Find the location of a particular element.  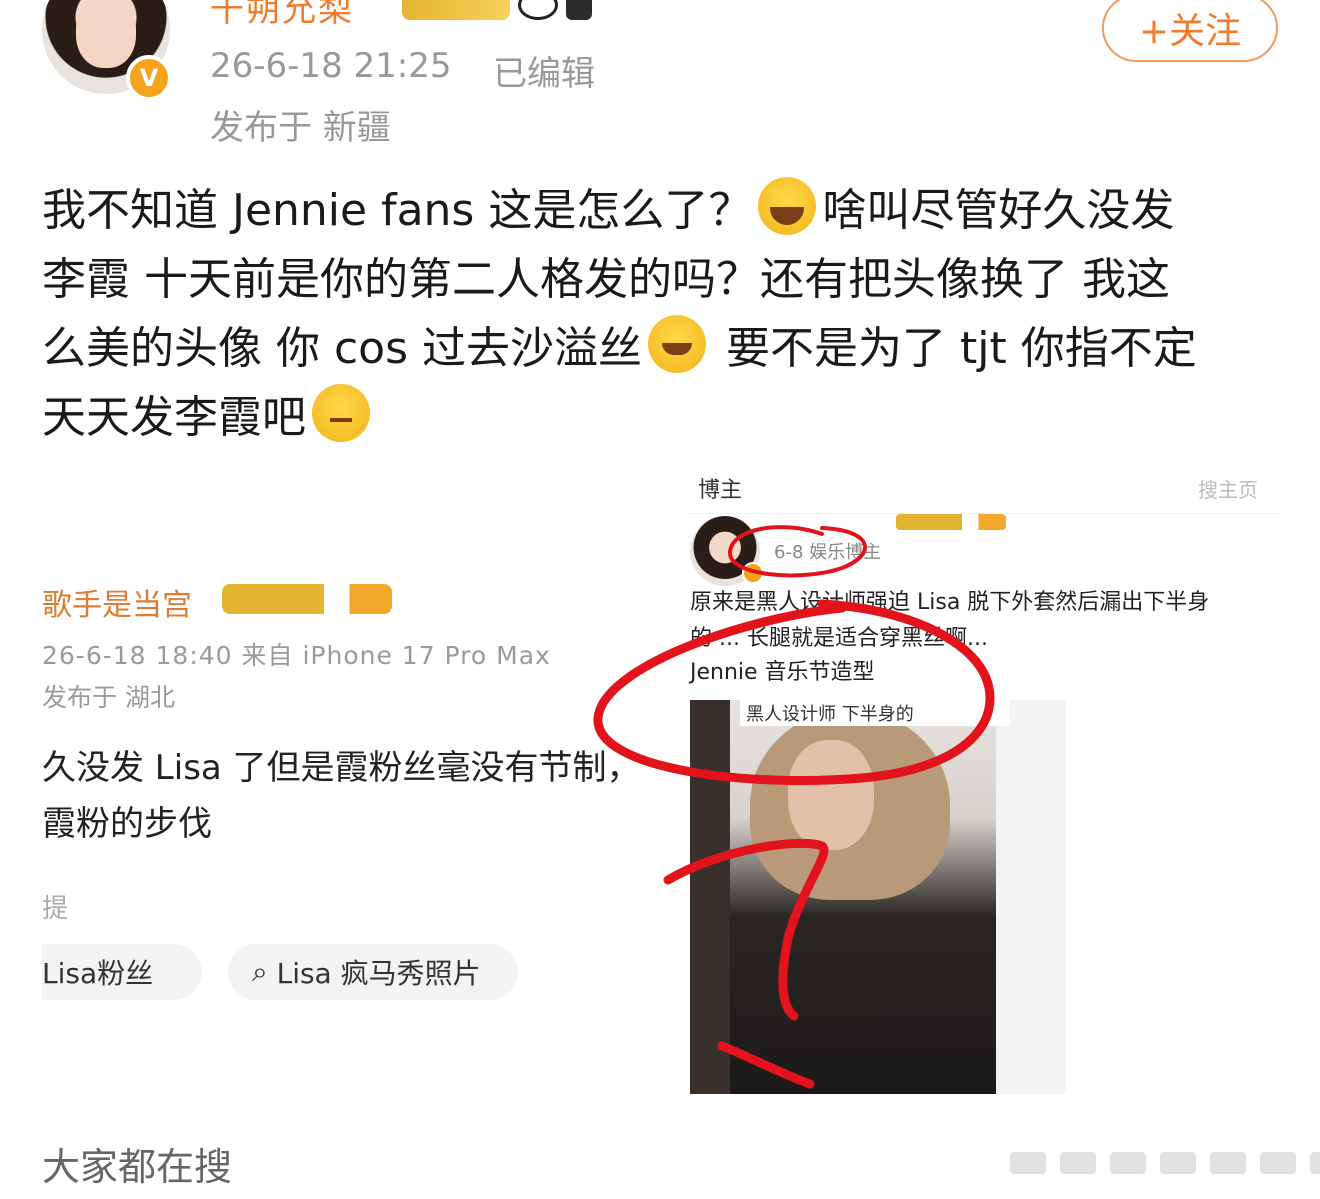

embedded-text-line-3: Jennie 音乐节造型 is located at coordinates (782, 672).